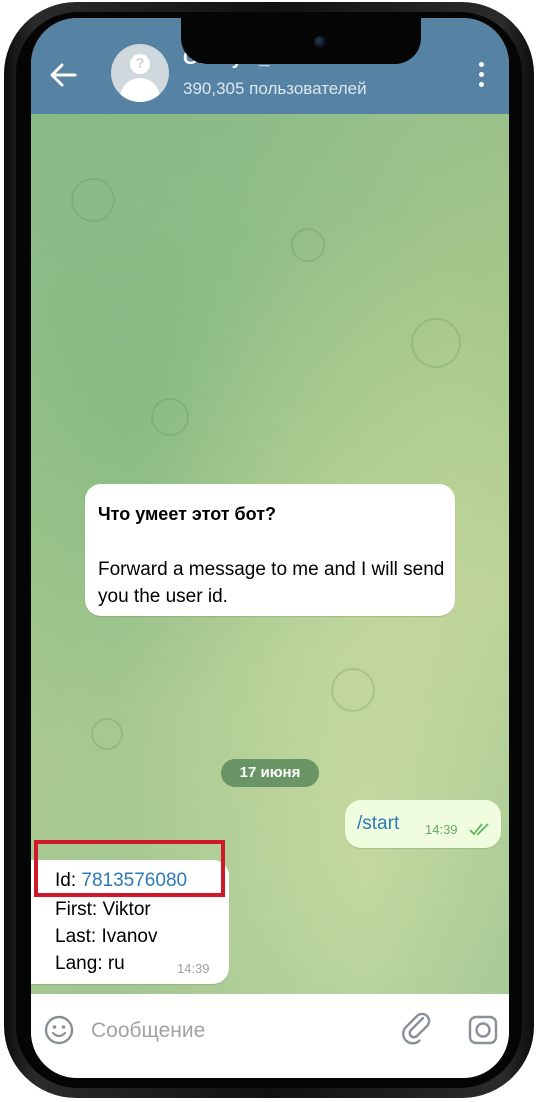 The width and height of the screenshot is (538, 1102). What do you see at coordinates (423, 824) in the screenshot?
I see `outgoing-message: /start 14:39` at bounding box center [423, 824].